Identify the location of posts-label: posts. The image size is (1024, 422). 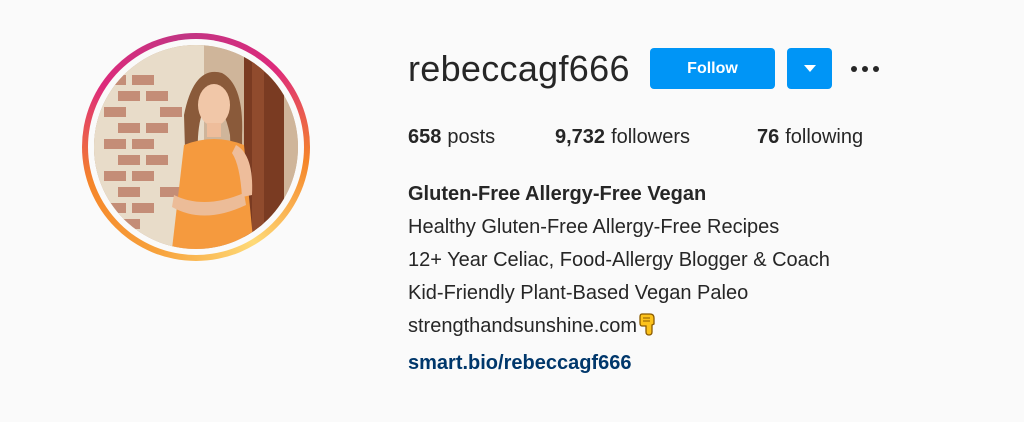
(471, 137).